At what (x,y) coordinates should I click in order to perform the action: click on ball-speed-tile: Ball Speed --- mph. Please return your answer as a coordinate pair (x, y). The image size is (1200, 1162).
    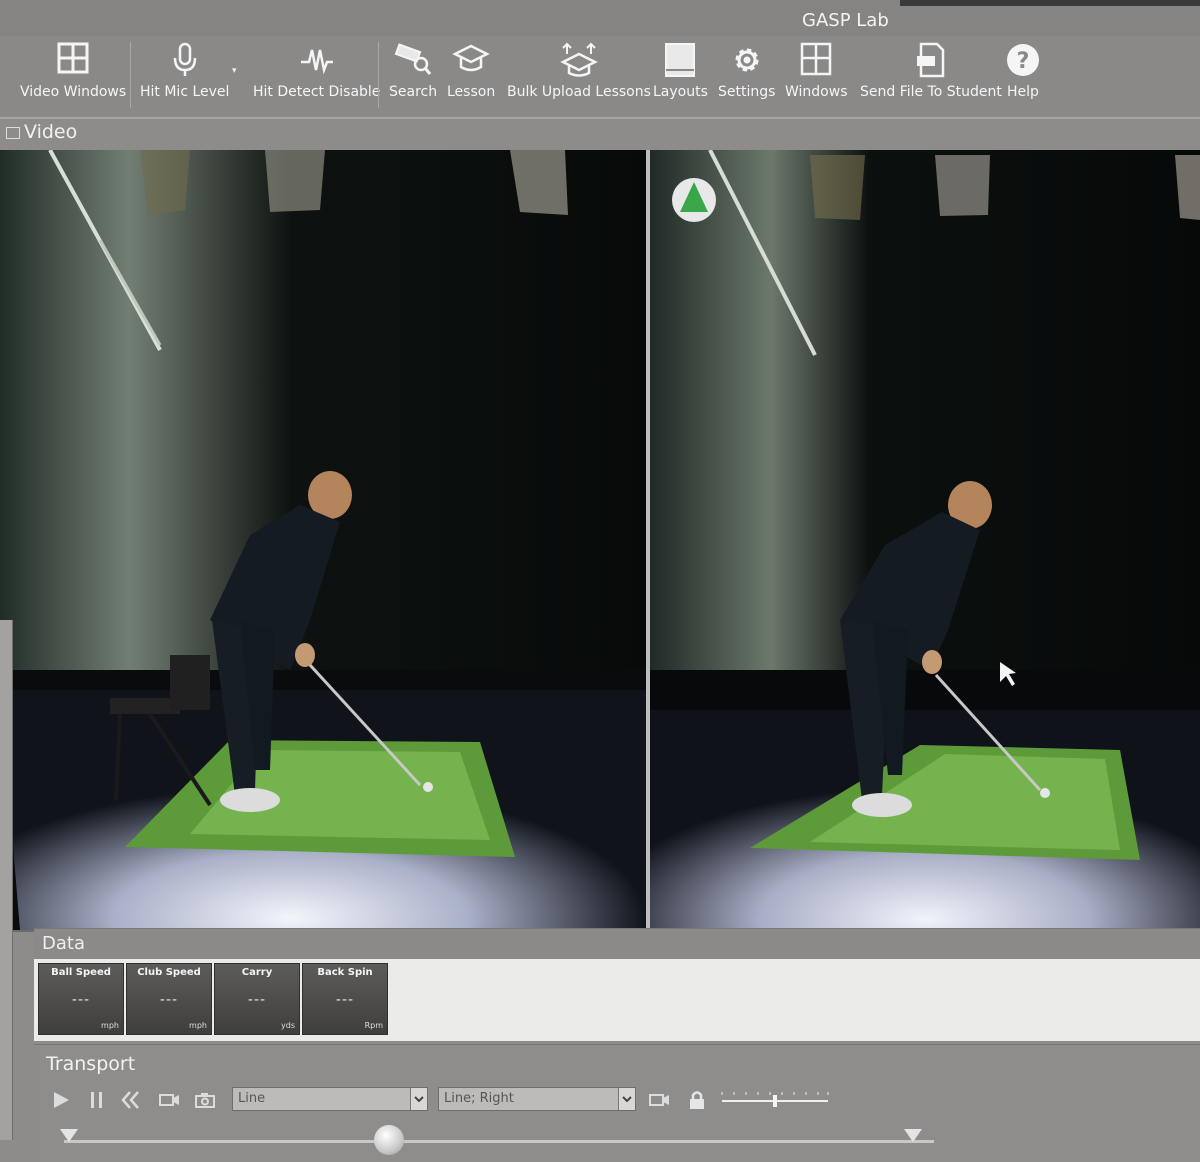
    Looking at the image, I should click on (81, 999).